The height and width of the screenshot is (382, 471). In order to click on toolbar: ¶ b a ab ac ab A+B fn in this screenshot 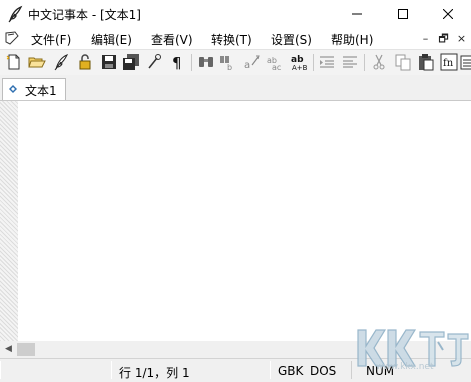, I will do `click(235, 62)`.